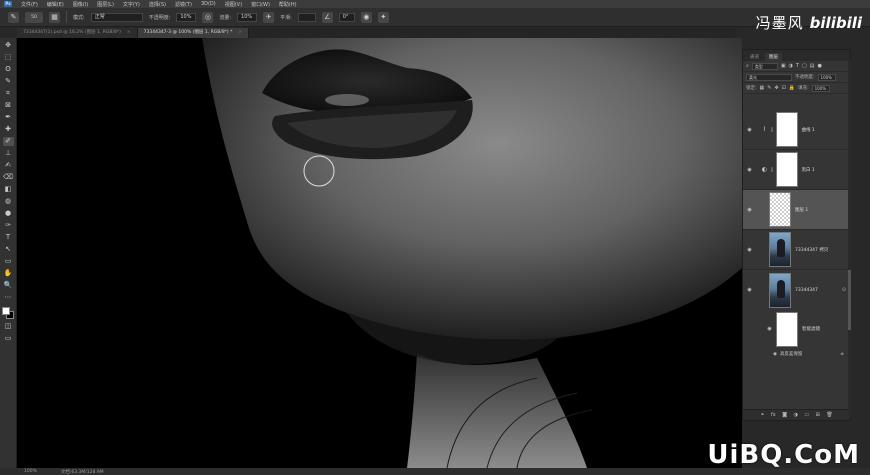 Image resolution: width=870 pixels, height=475 pixels. What do you see at coordinates (829, 415) in the screenshot?
I see `trash-icon: 🗑` at bounding box center [829, 415].